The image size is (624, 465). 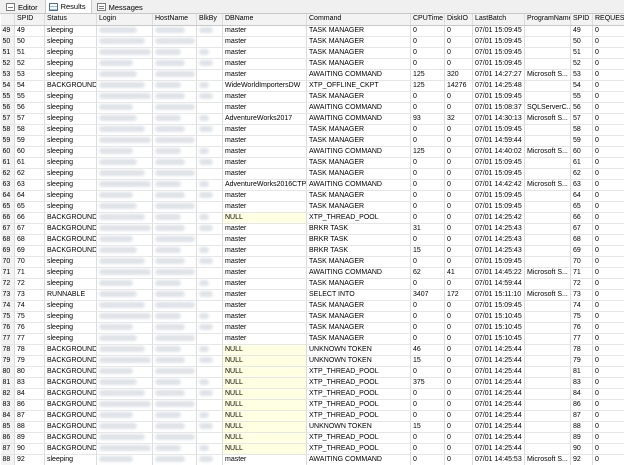 I want to click on cell-spid: 63, so click(x=581, y=185).